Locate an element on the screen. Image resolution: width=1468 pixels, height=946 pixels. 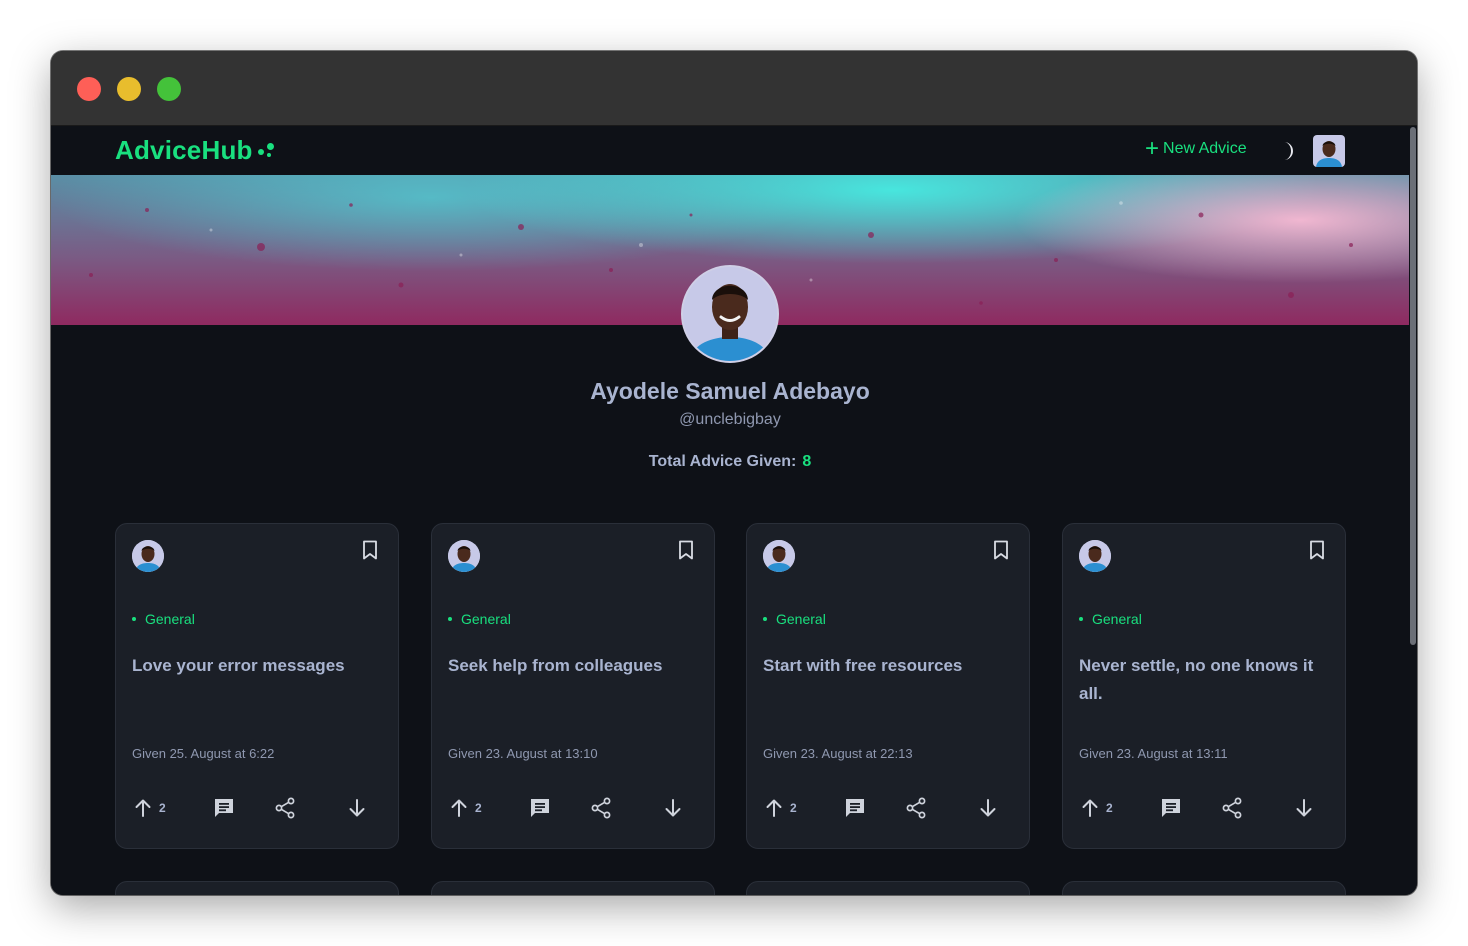
close-window-button is located at coordinates (89, 89).